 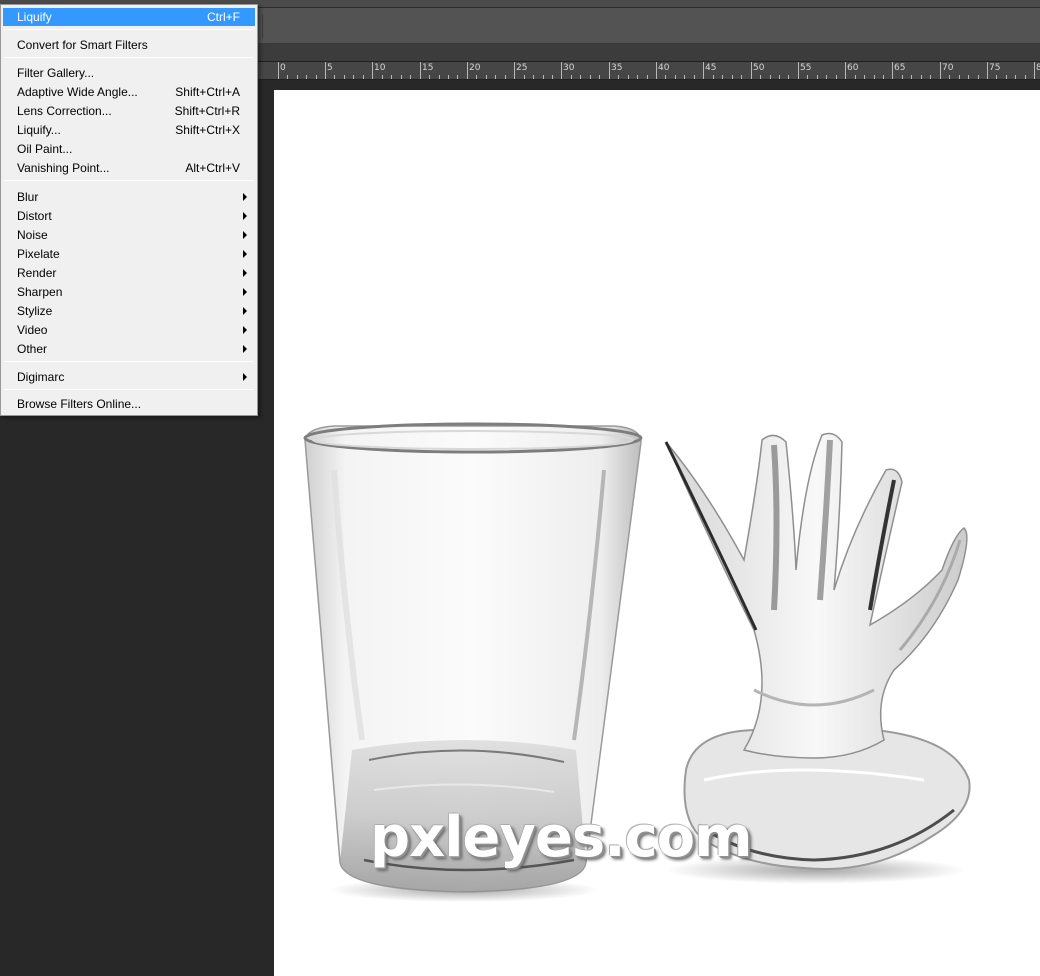 What do you see at coordinates (34, 17) in the screenshot?
I see `menu-item-label: Liquify` at bounding box center [34, 17].